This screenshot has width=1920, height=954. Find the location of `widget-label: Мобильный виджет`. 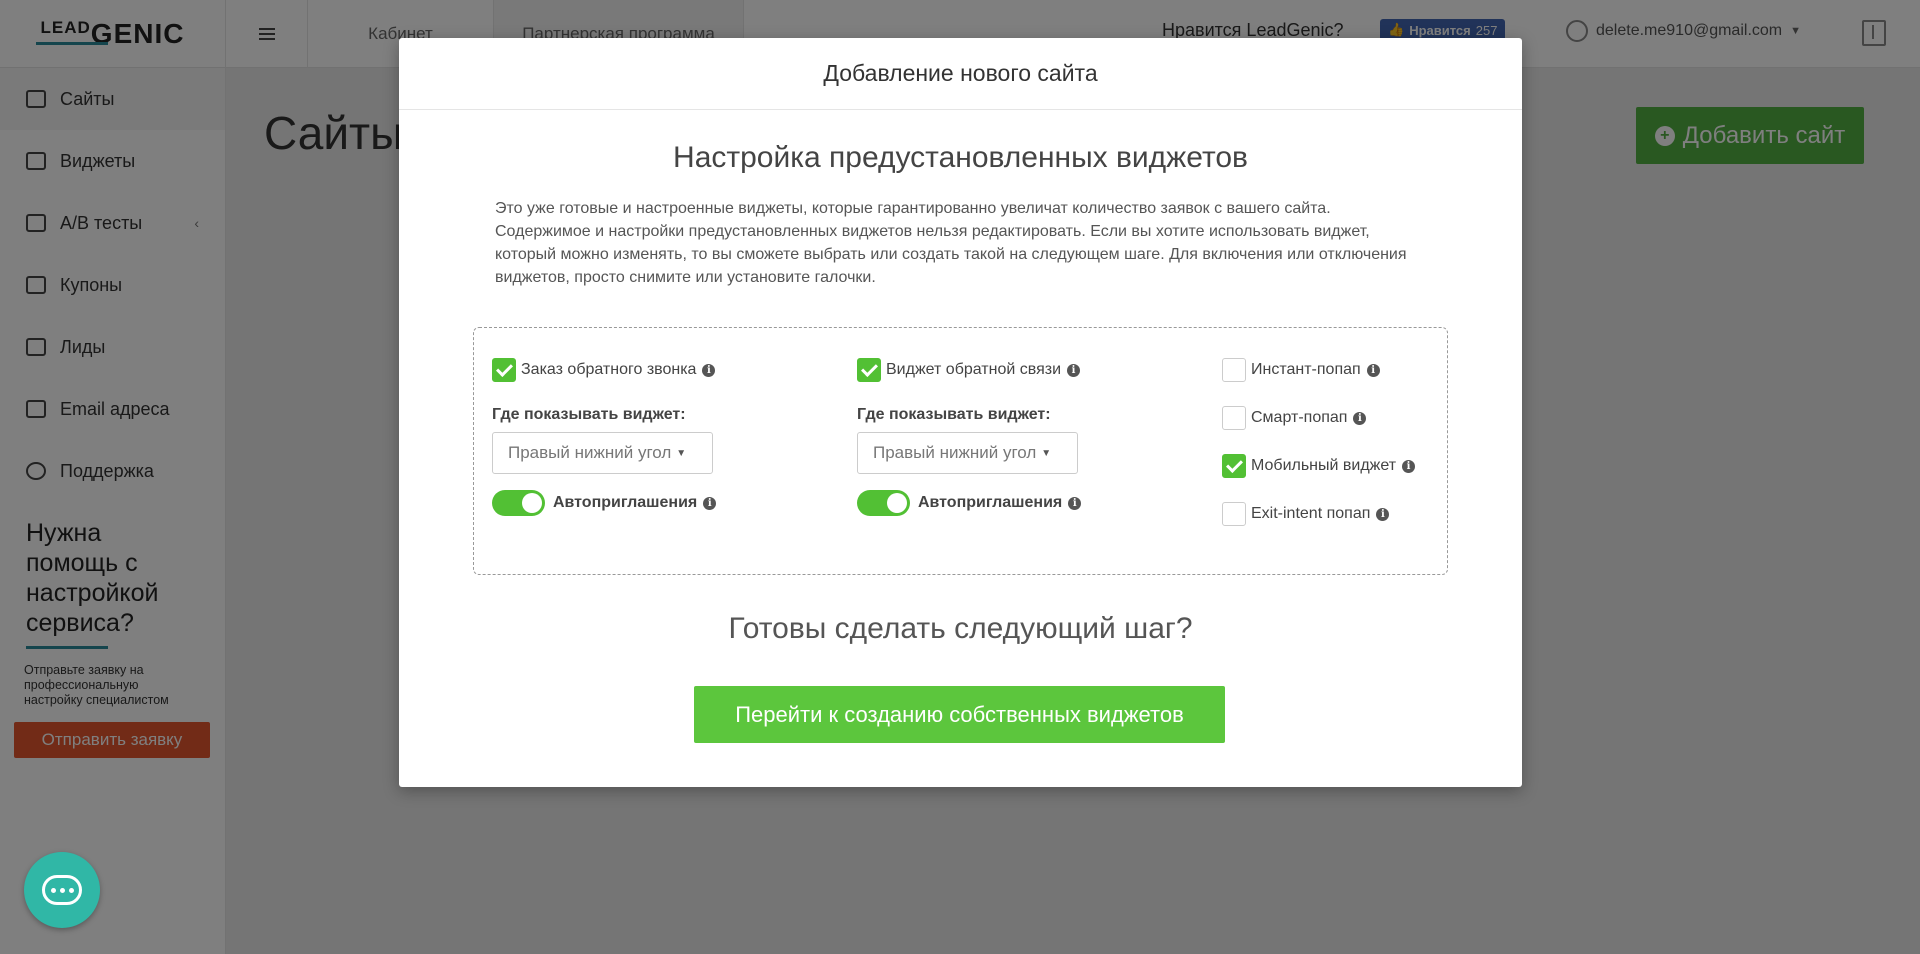

widget-label: Мобильный виджет is located at coordinates (1324, 465).